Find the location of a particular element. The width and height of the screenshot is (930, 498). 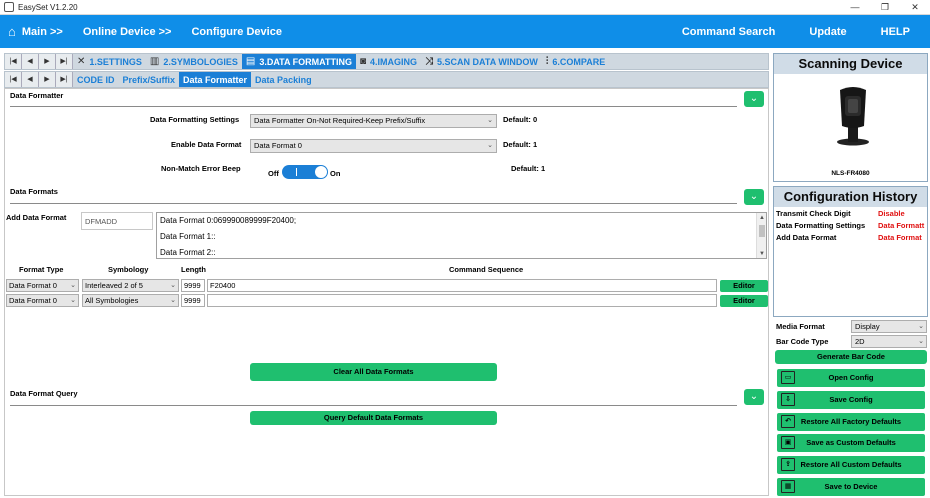

error-beep-toggle is located at coordinates (305, 172).